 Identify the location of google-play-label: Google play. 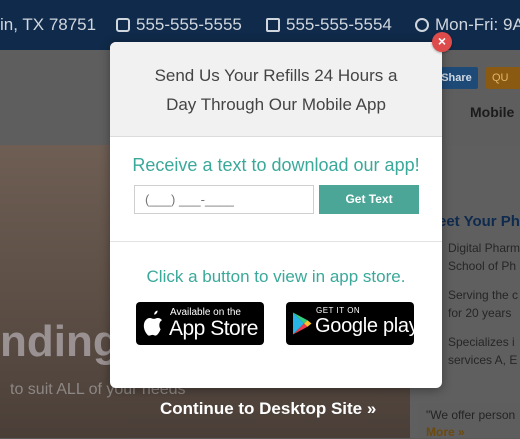
(367, 326).